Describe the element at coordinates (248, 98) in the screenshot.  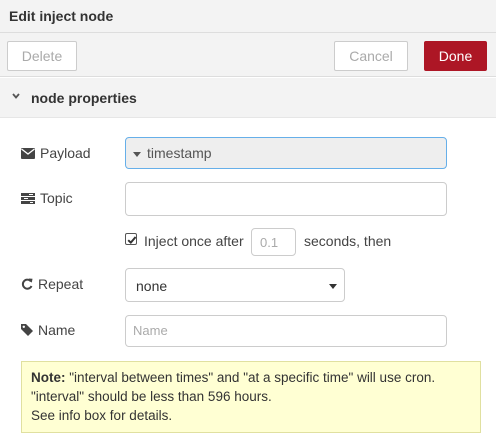
I see `node-properties-header: node properties` at that location.